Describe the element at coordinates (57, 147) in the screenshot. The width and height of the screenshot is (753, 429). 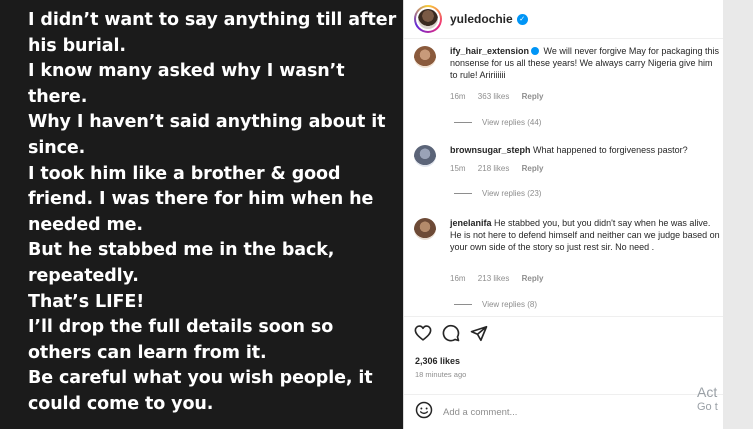
I see `post-text-line: since.` at that location.